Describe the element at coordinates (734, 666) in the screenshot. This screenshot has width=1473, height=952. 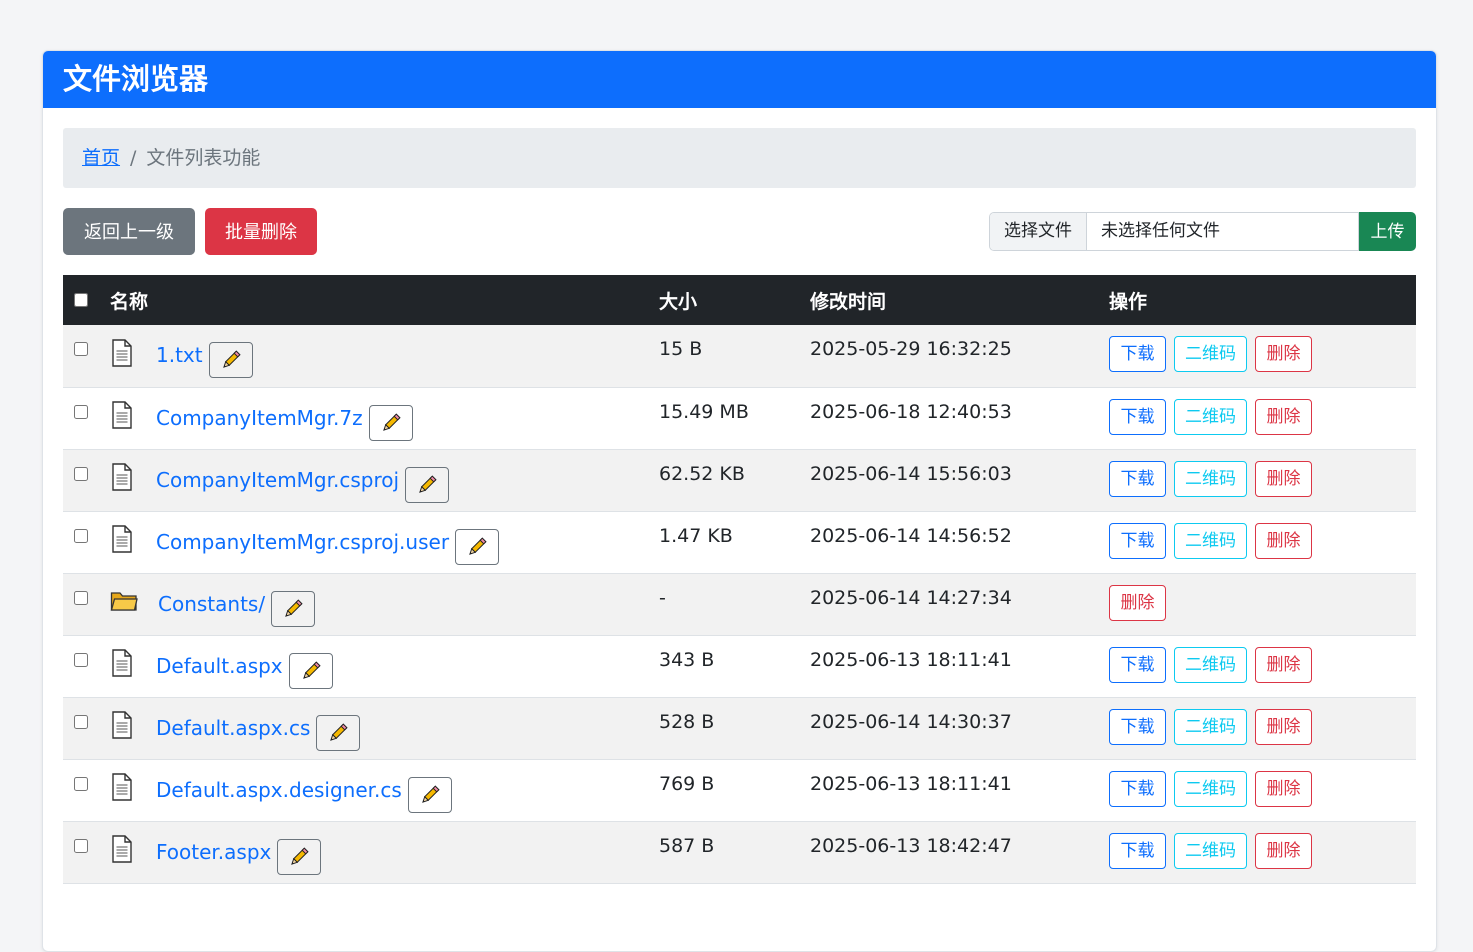
I see `size-cell: 343 B` at that location.